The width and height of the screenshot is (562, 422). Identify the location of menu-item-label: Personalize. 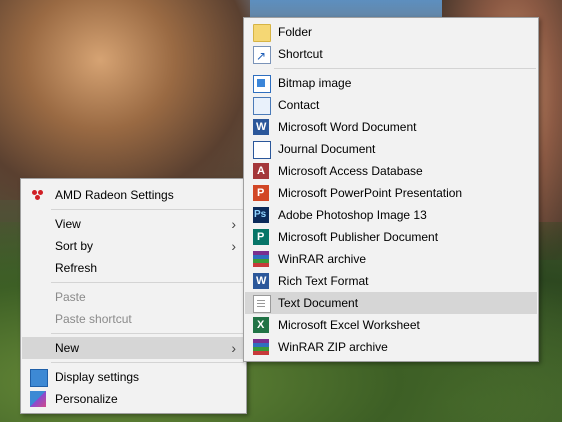
(86, 399).